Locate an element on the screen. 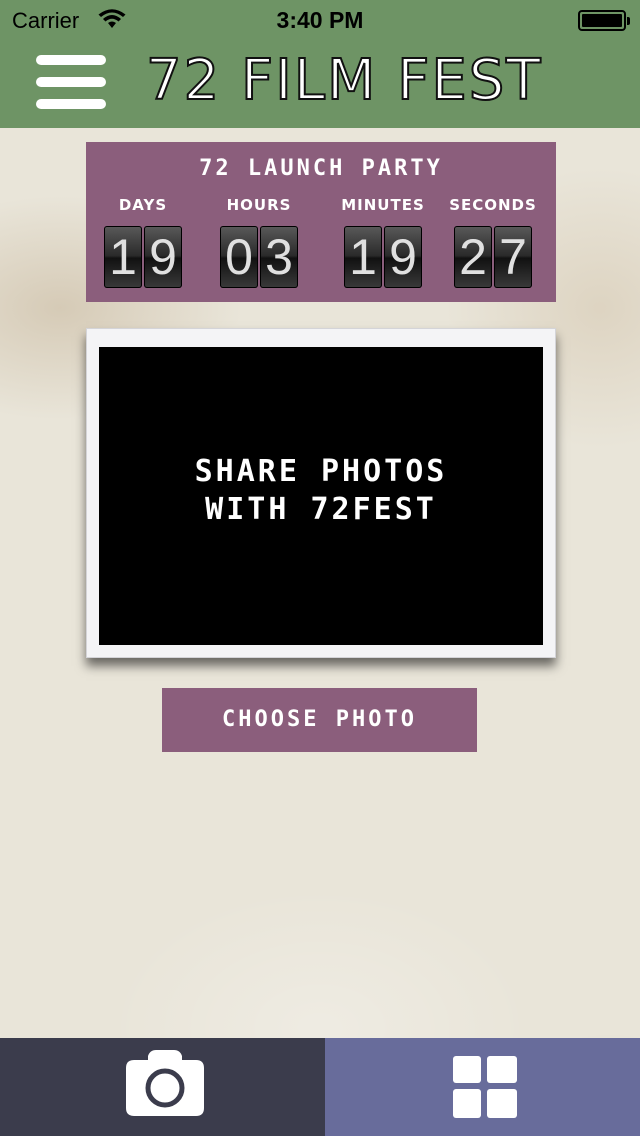  status-bar: Carrier 3:40 PM is located at coordinates (320, 20).